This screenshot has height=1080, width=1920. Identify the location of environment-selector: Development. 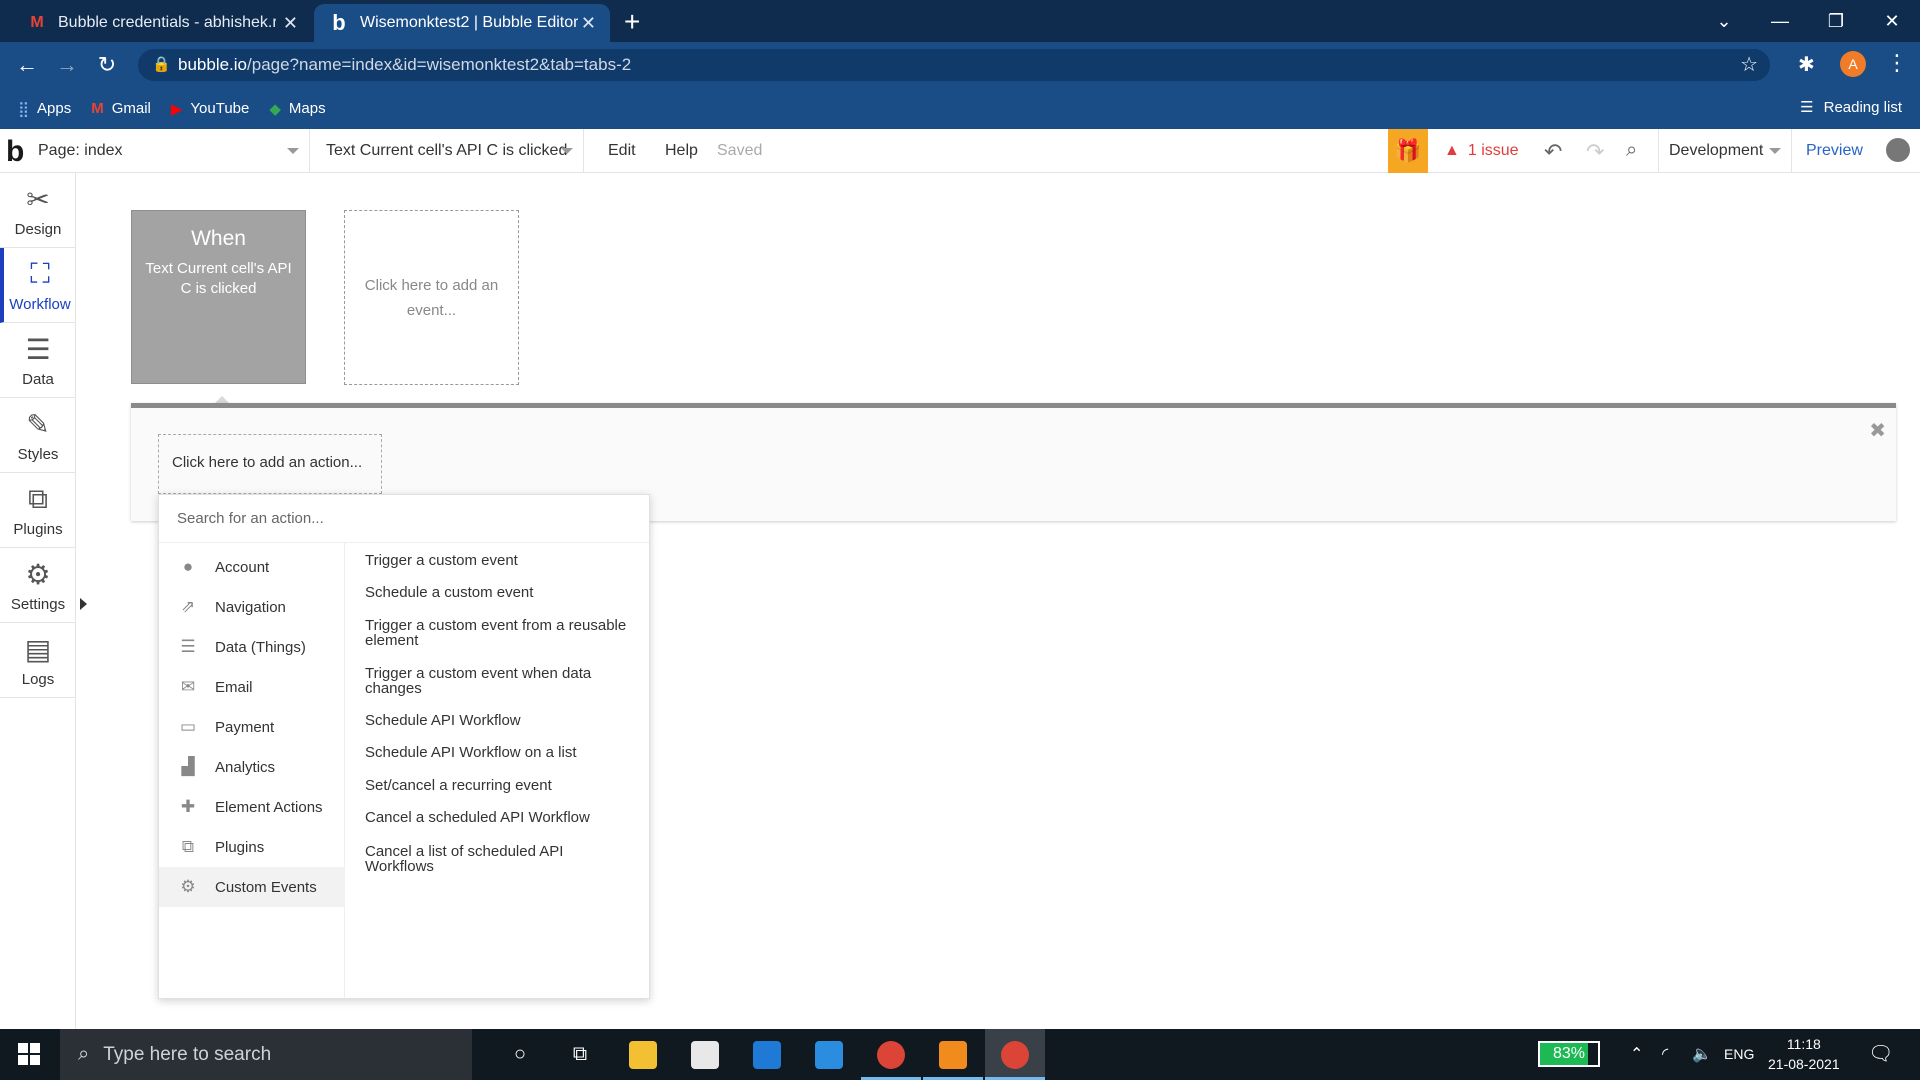
(1725, 151).